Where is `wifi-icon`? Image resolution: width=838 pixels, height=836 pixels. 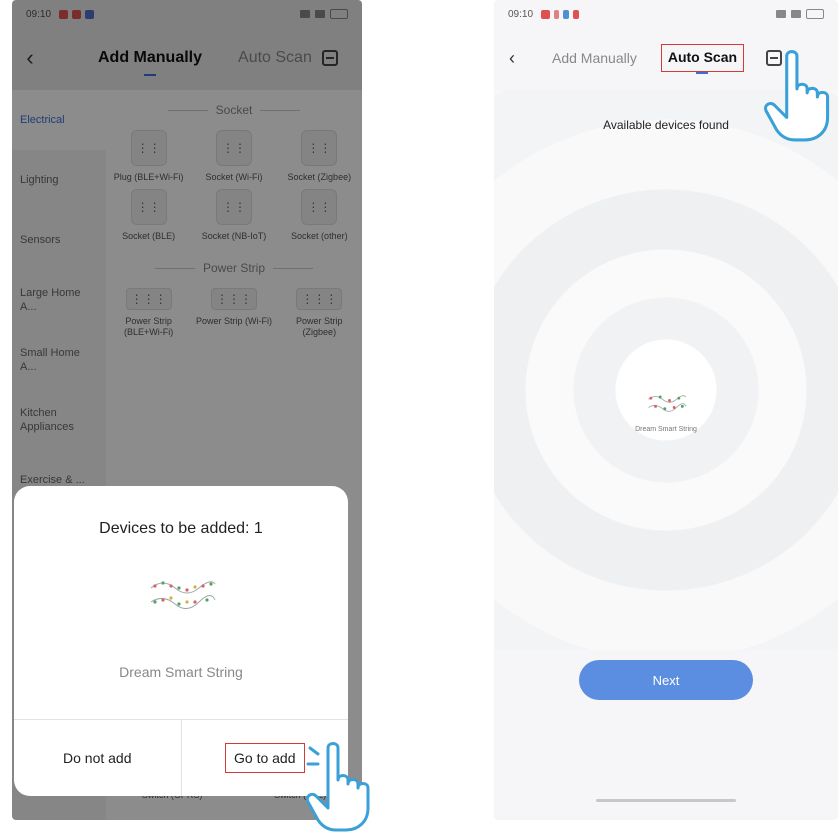 wifi-icon is located at coordinates (796, 14).